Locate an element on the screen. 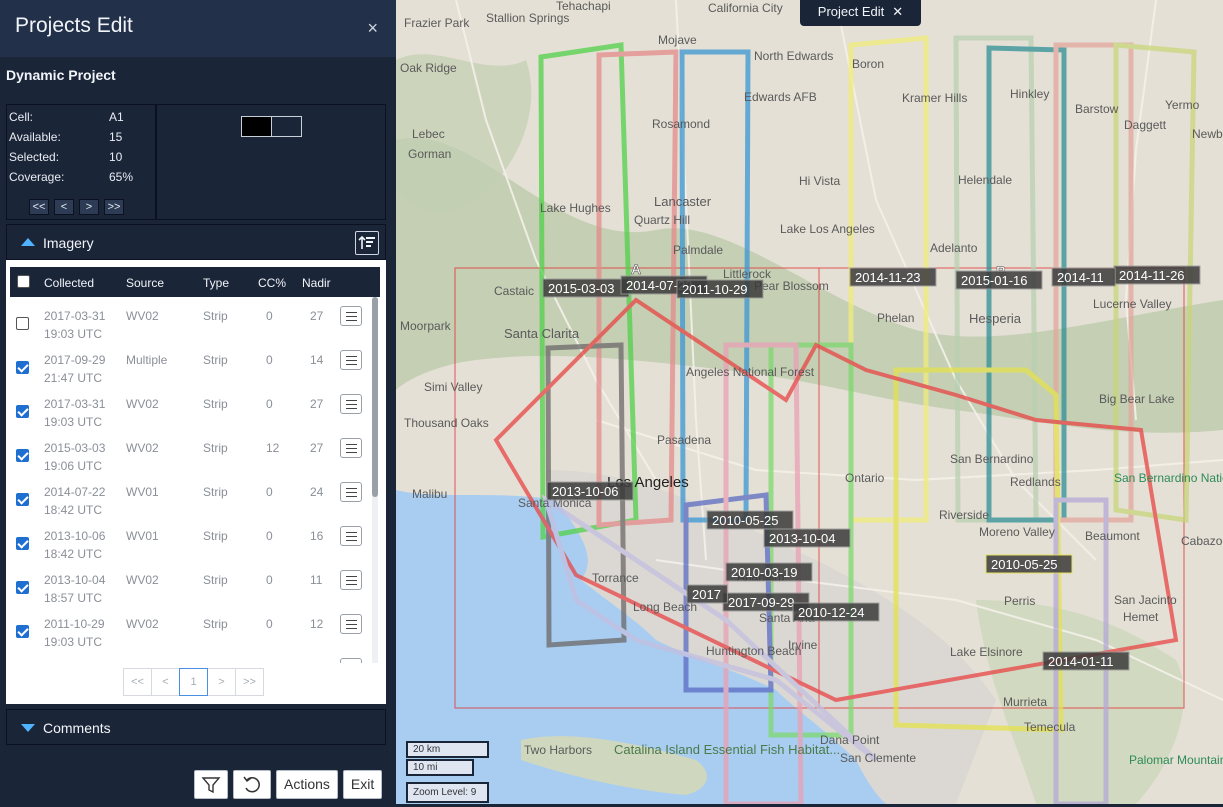 The image size is (1223, 807). place-label: Newberry is located at coordinates (1207, 134).